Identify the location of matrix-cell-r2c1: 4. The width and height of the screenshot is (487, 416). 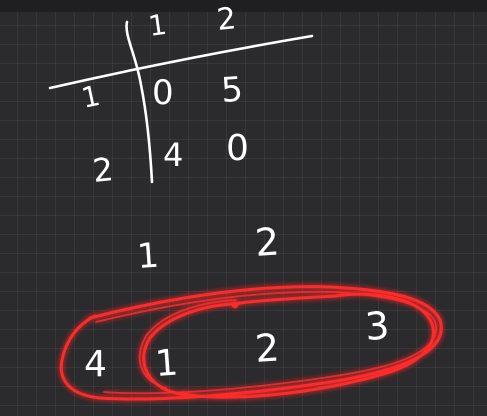
(173, 155).